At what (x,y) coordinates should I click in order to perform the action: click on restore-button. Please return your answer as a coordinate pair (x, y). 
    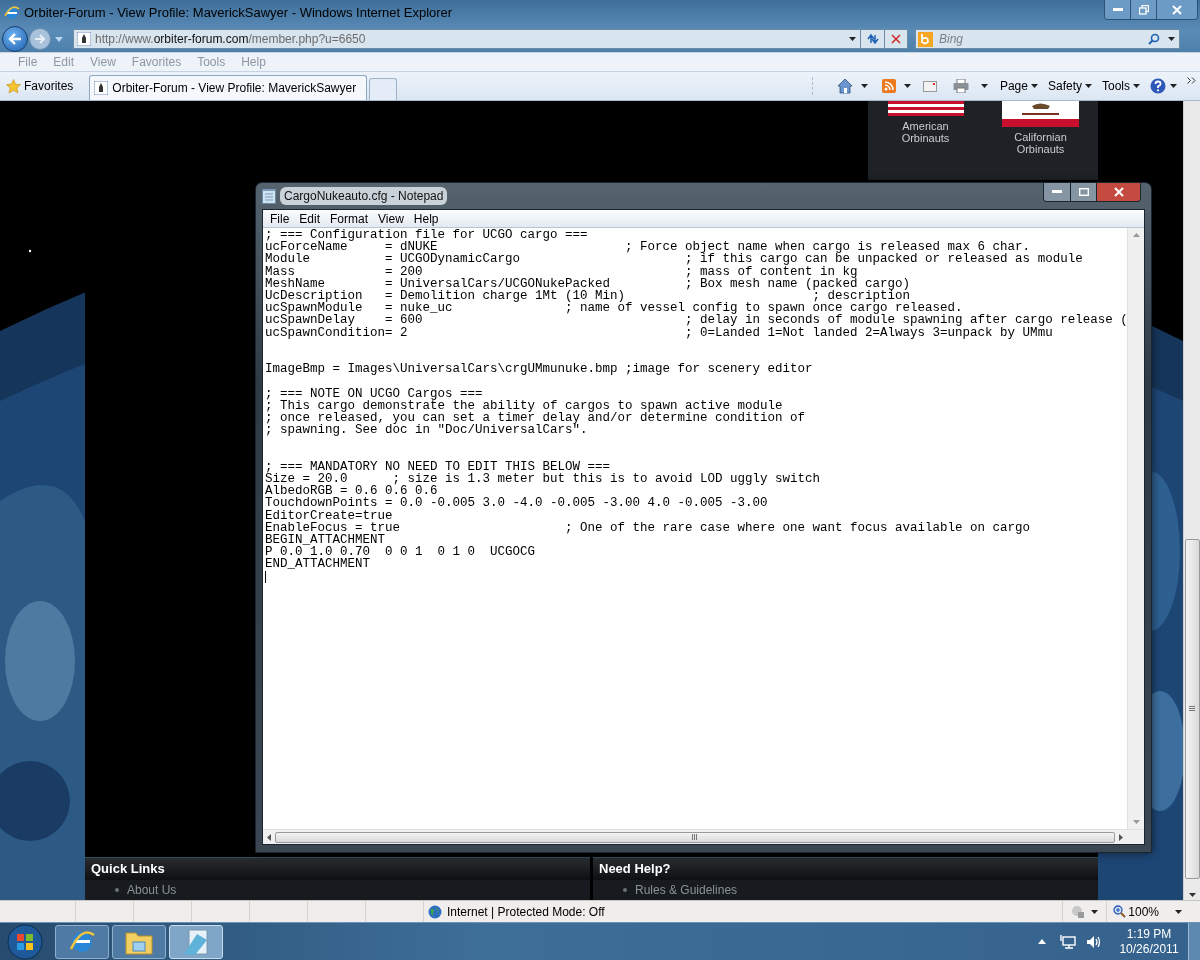
    Looking at the image, I should click on (1144, 9).